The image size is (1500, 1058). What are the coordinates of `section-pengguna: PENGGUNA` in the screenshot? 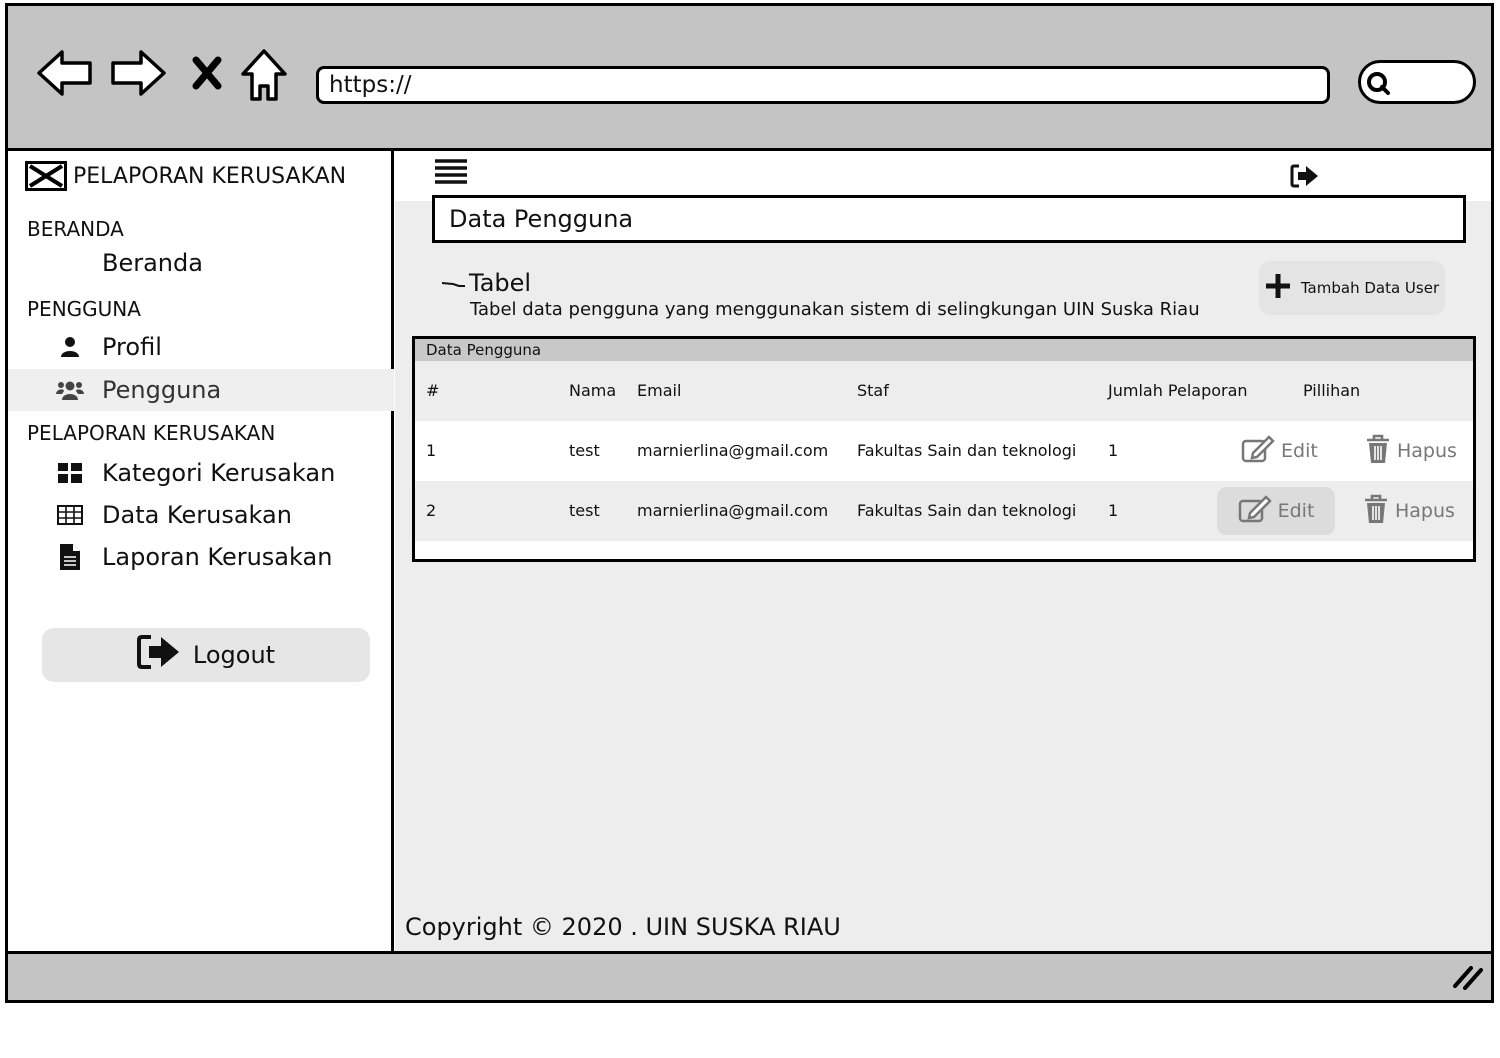 It's located at (84, 309).